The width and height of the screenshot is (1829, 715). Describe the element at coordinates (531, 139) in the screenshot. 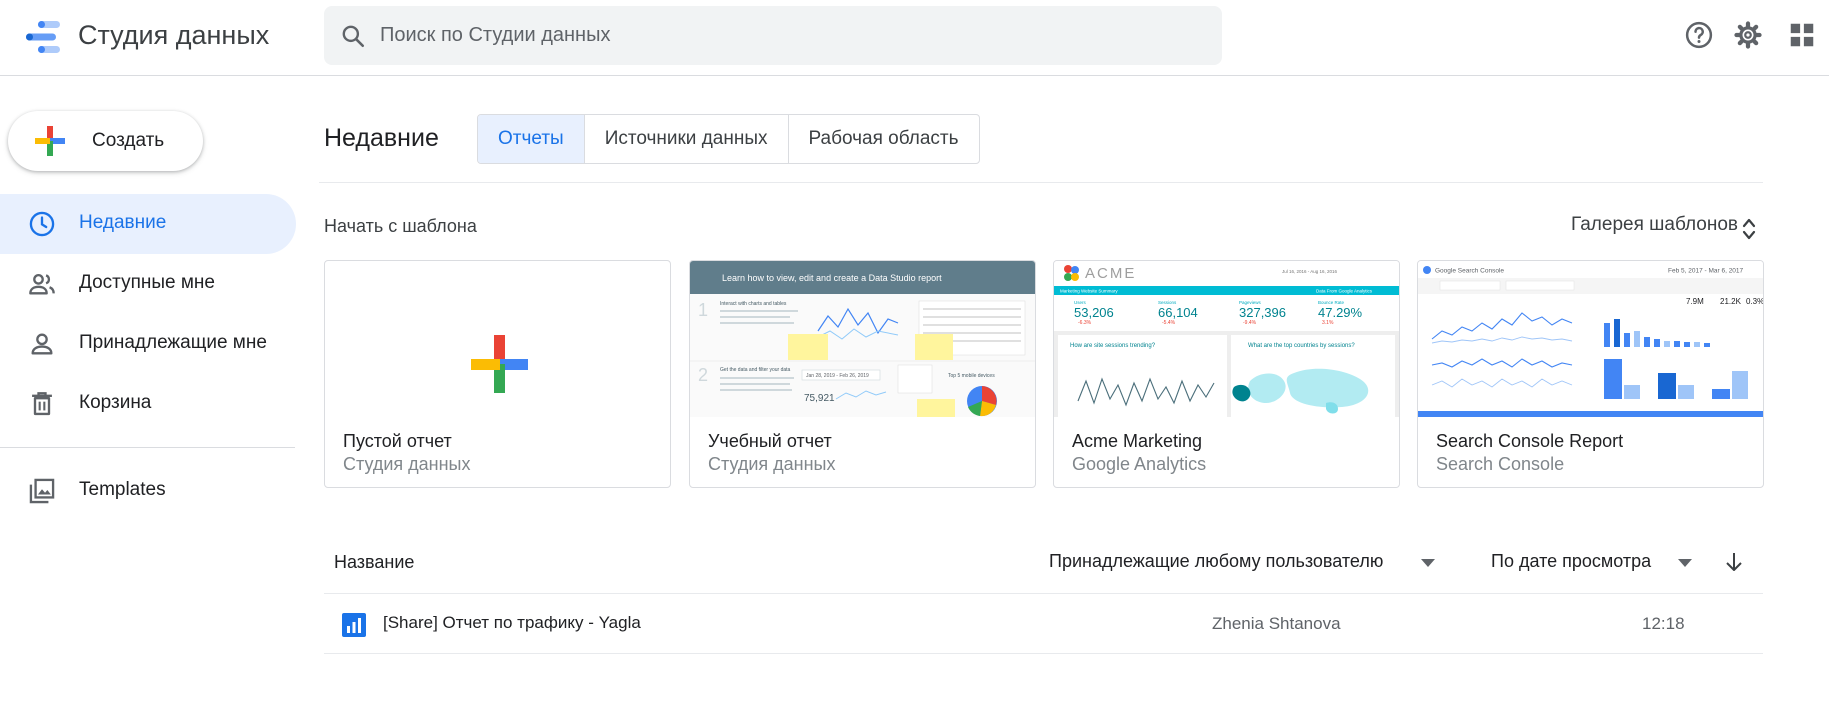

I see `tab-reports: Отчеты` at that location.